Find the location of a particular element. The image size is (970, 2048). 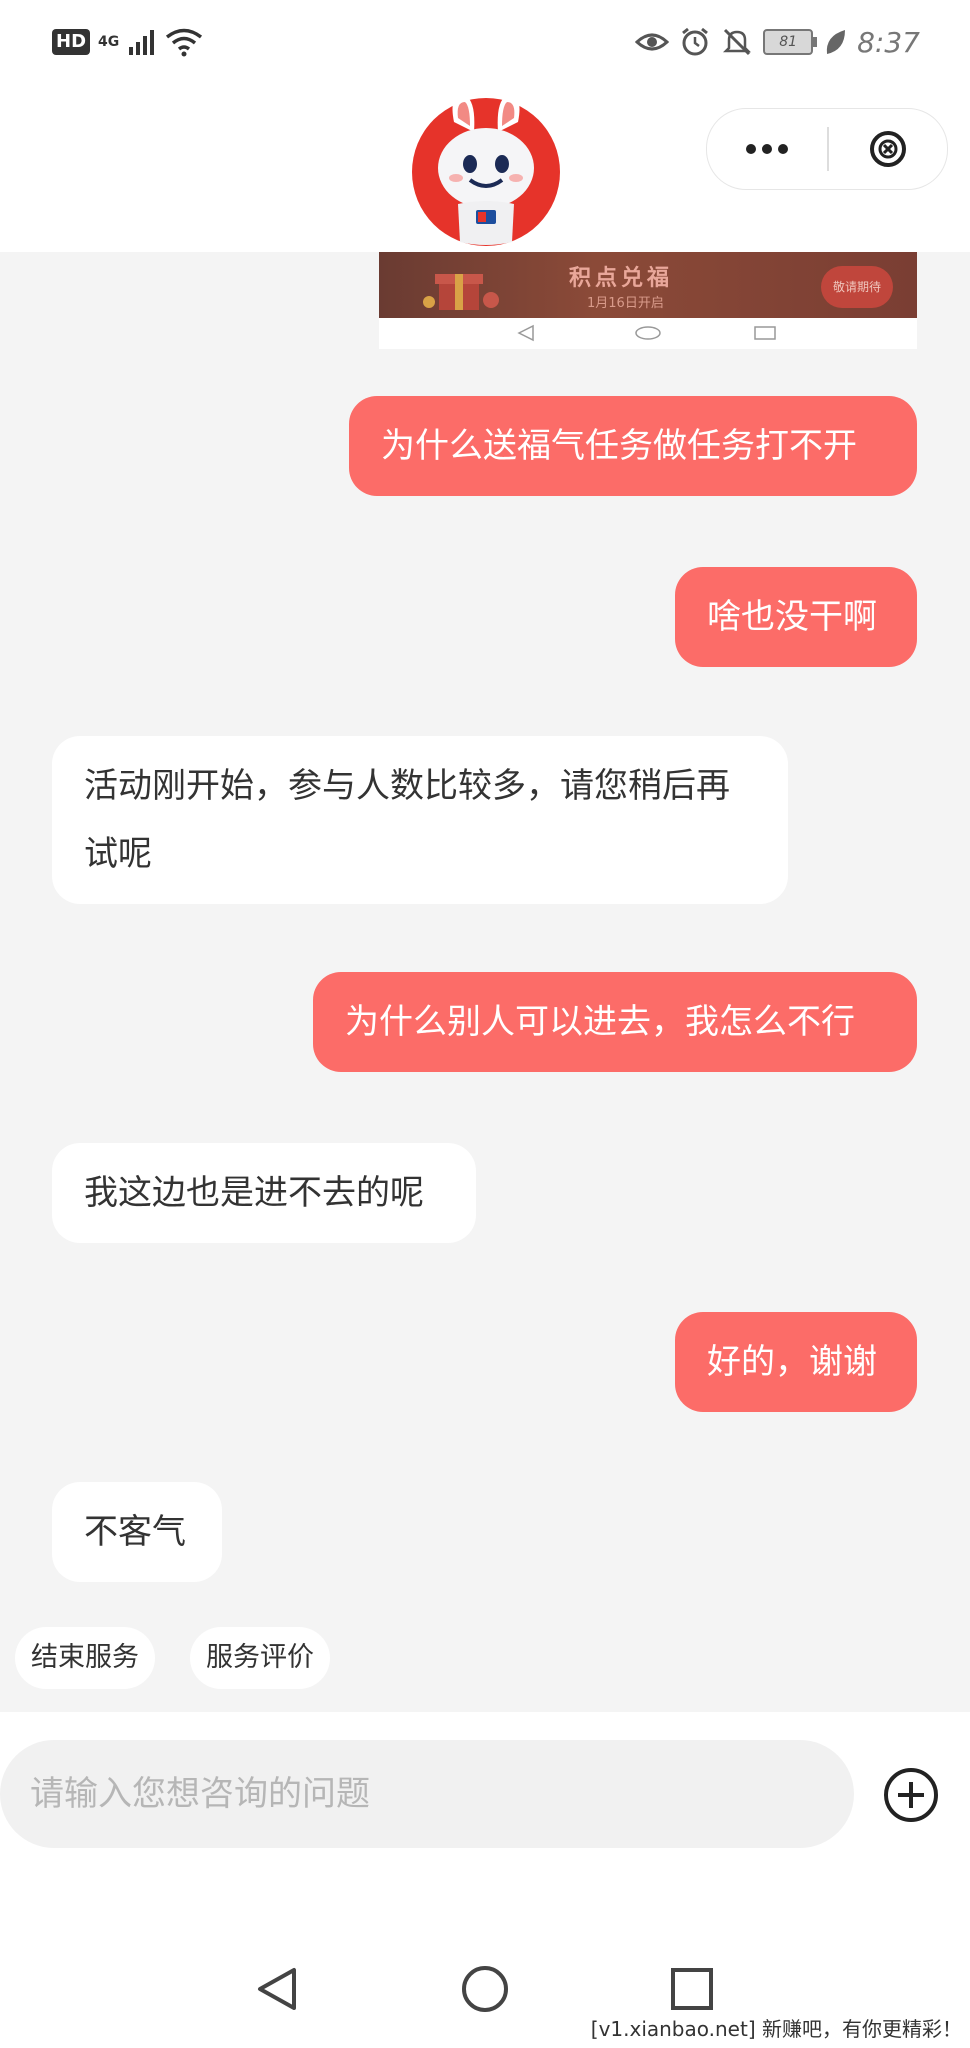

input-area is located at coordinates (485, 1812).